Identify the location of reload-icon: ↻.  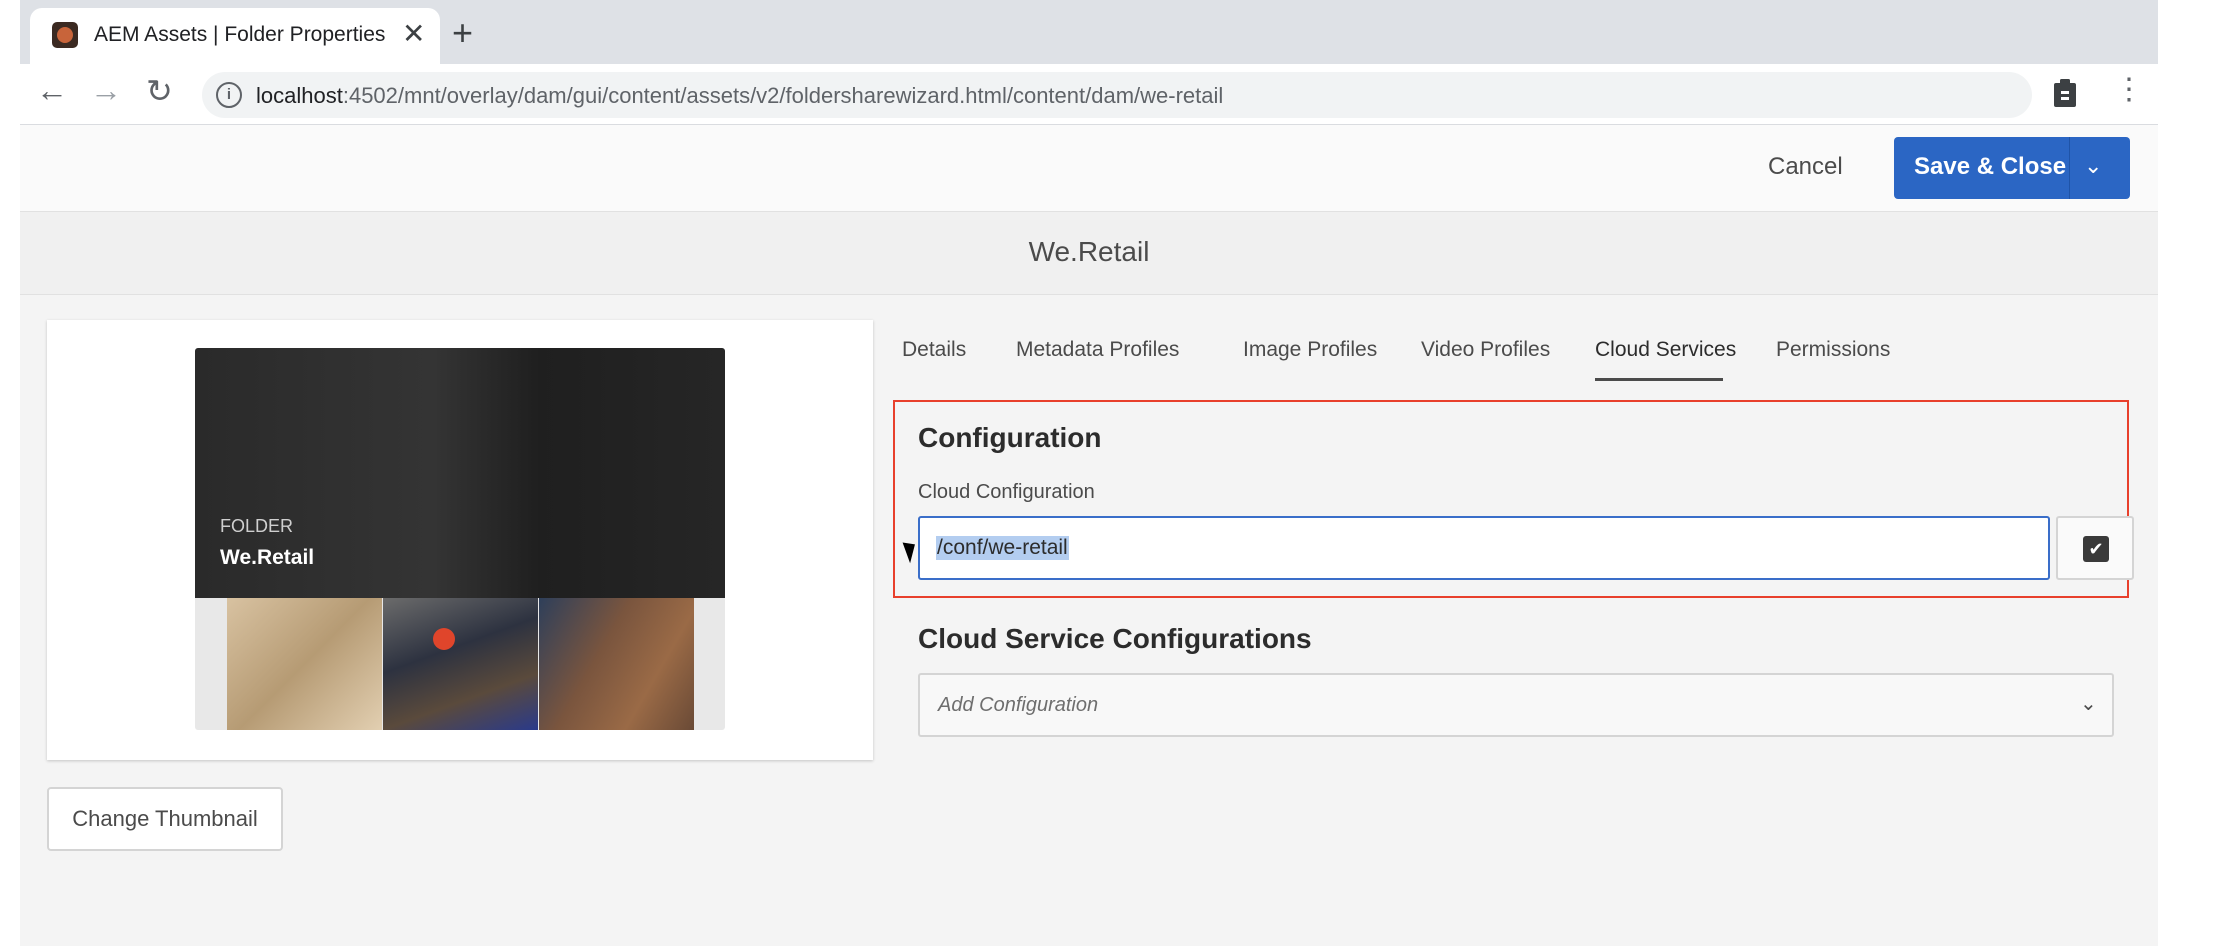
(159, 91).